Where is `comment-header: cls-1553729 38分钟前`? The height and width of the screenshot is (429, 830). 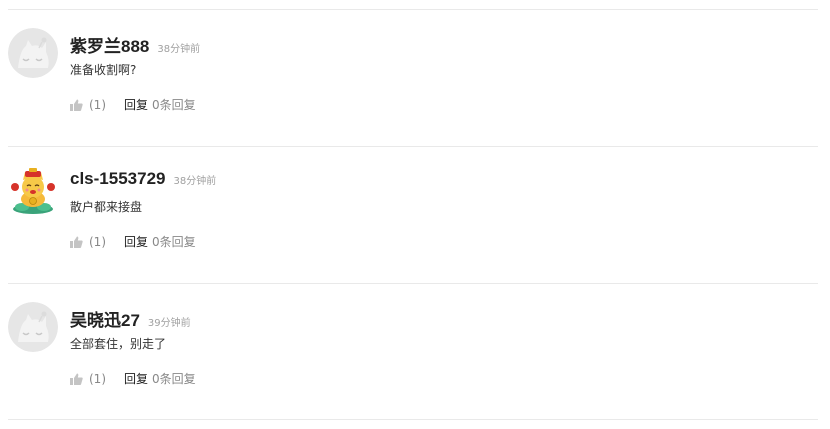 comment-header: cls-1553729 38分钟前 is located at coordinates (143, 179).